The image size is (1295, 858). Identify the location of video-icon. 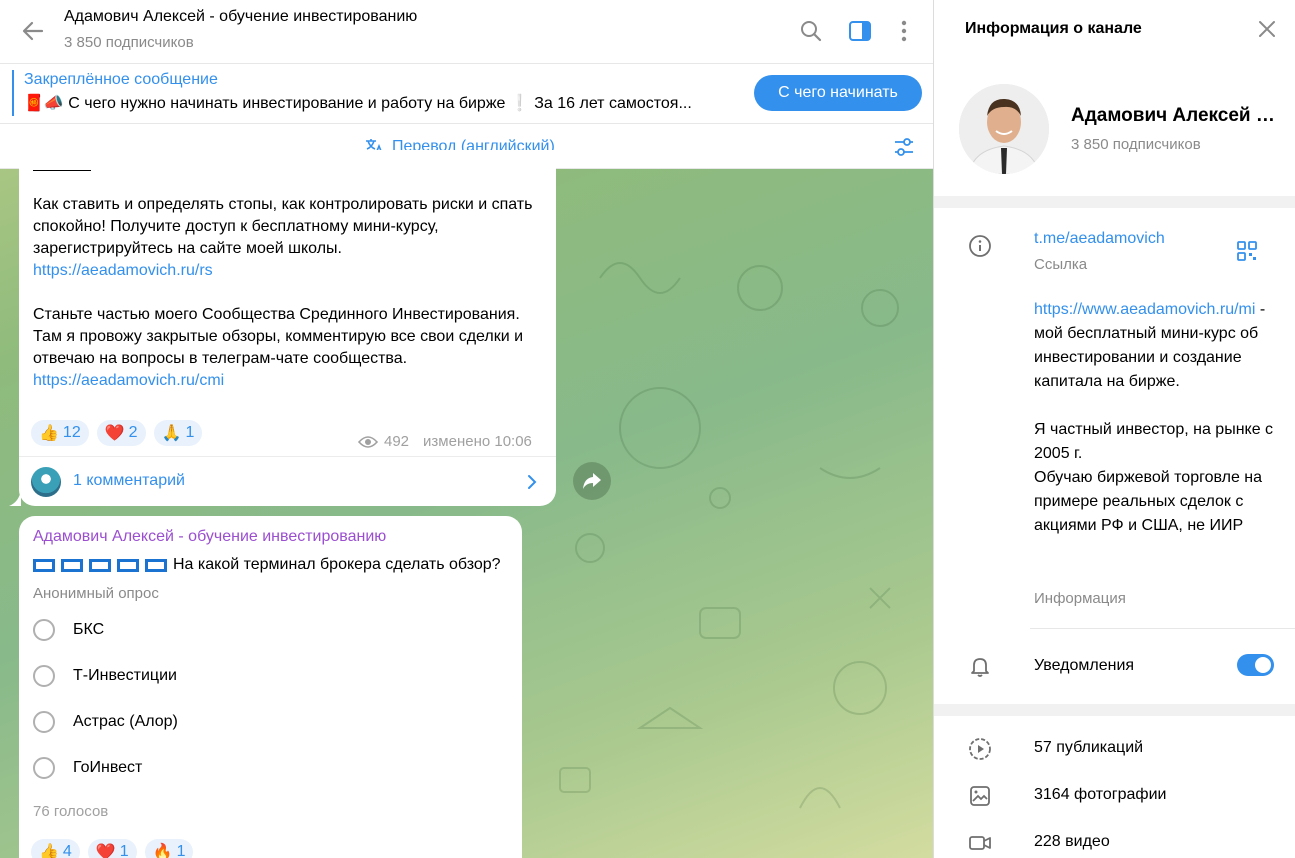
(980, 843).